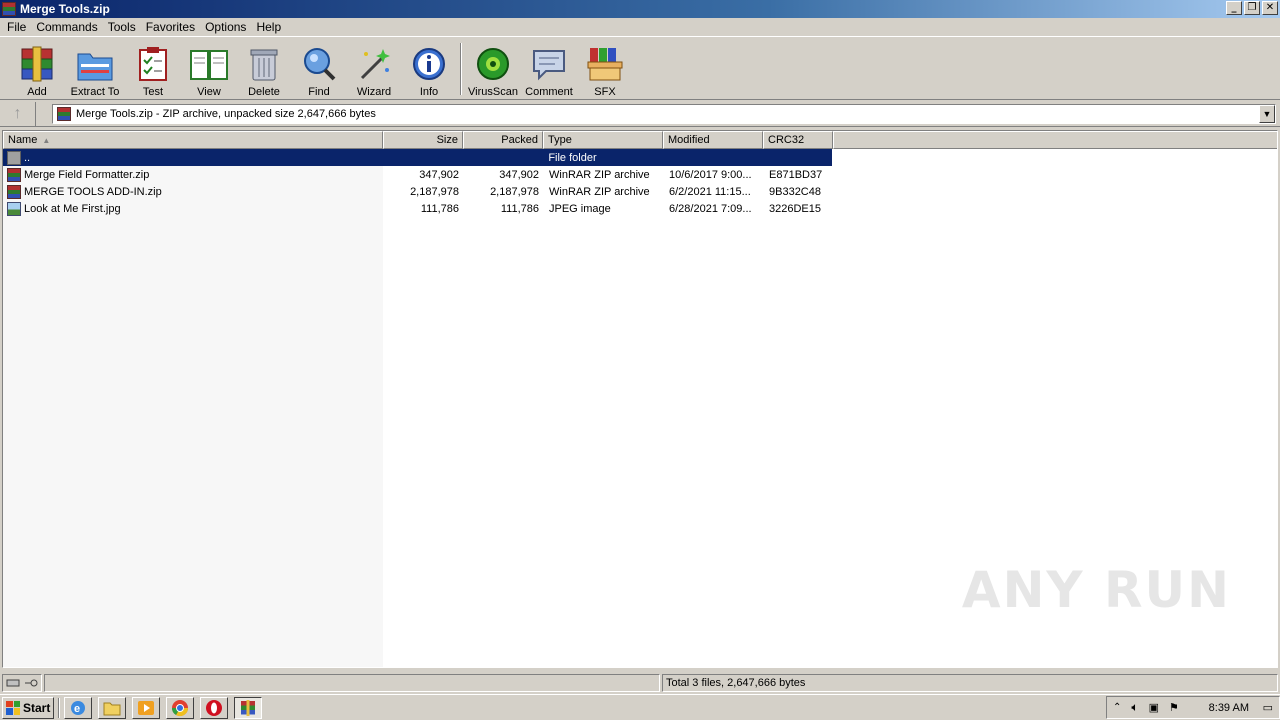 The image size is (1280, 720). Describe the element at coordinates (429, 92) in the screenshot. I see `info-label: Info` at that location.